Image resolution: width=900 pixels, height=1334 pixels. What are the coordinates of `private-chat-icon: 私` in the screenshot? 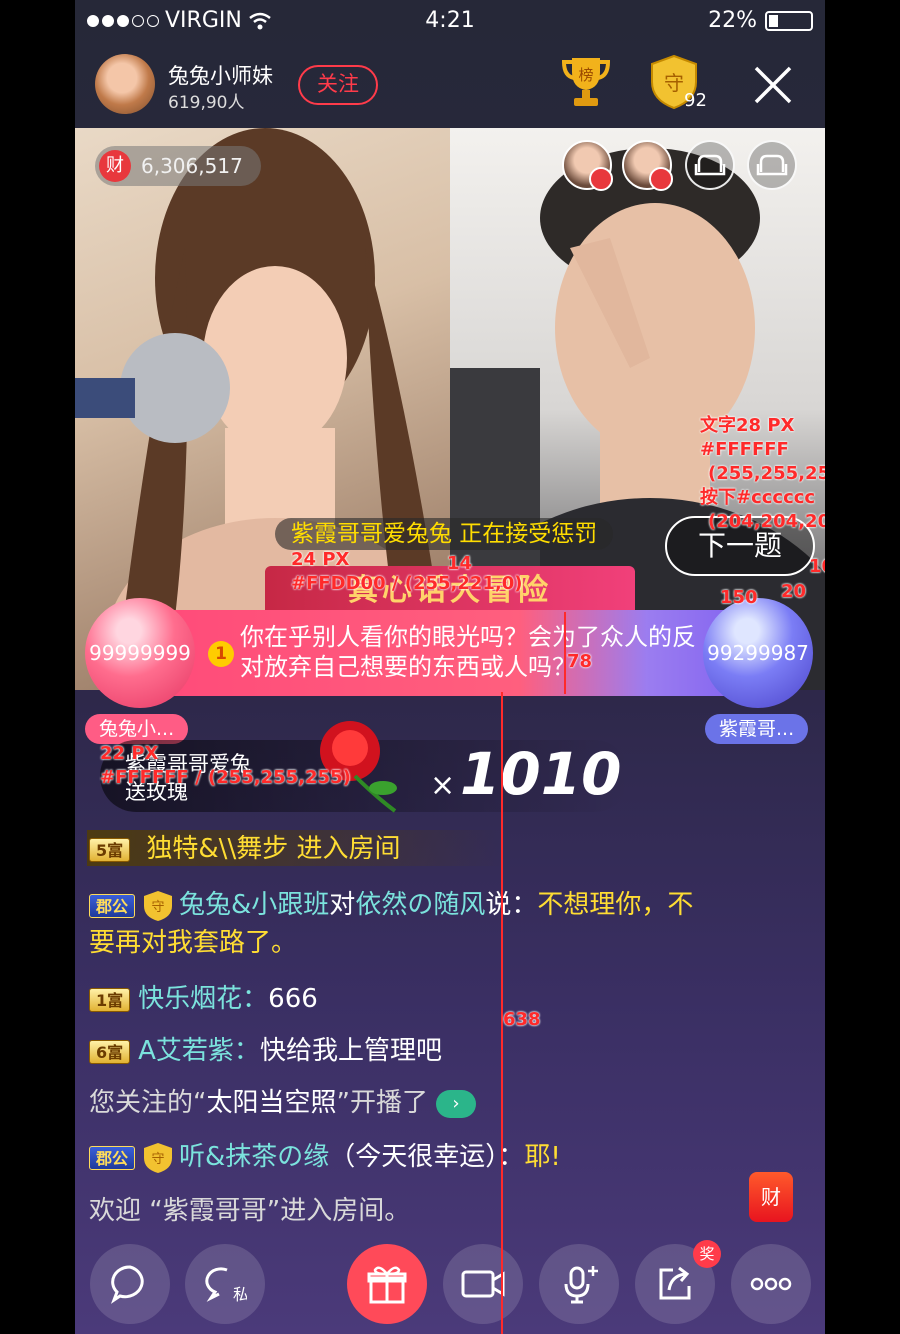 It's located at (226, 1285).